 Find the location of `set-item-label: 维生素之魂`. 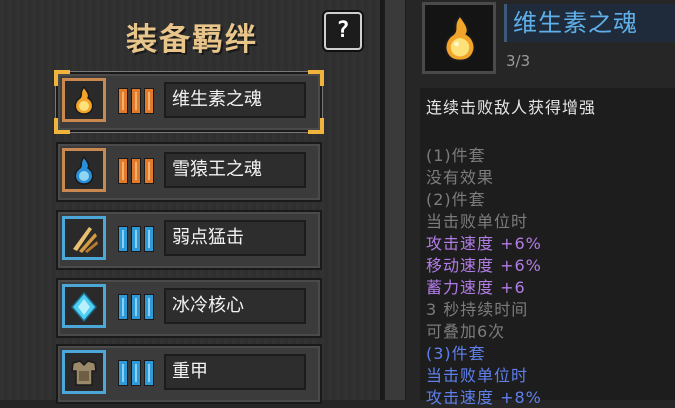

set-item-label: 维生素之魂 is located at coordinates (235, 100).